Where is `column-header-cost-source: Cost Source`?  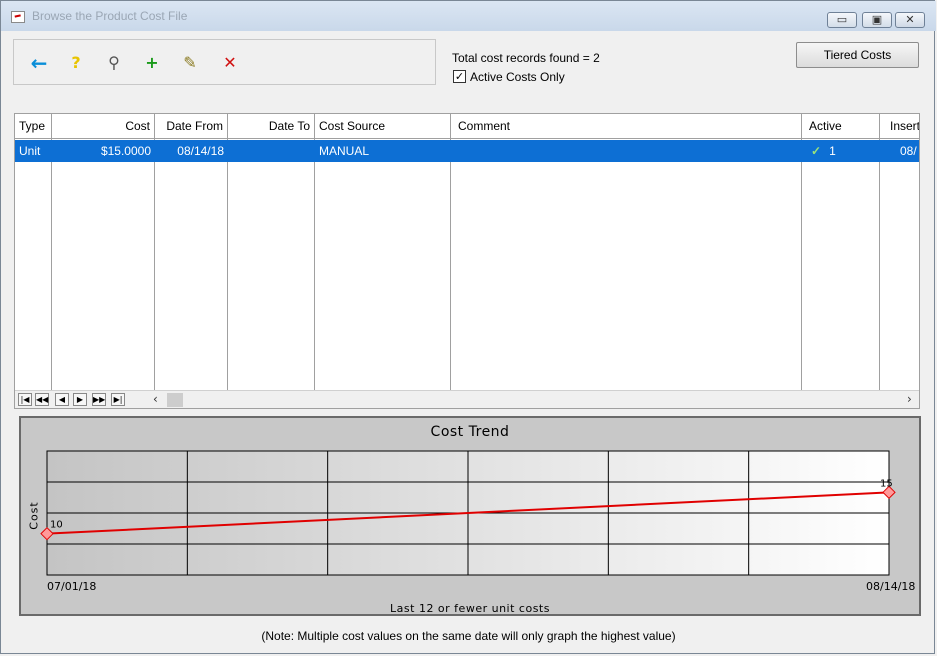 column-header-cost-source: Cost Source is located at coordinates (383, 126).